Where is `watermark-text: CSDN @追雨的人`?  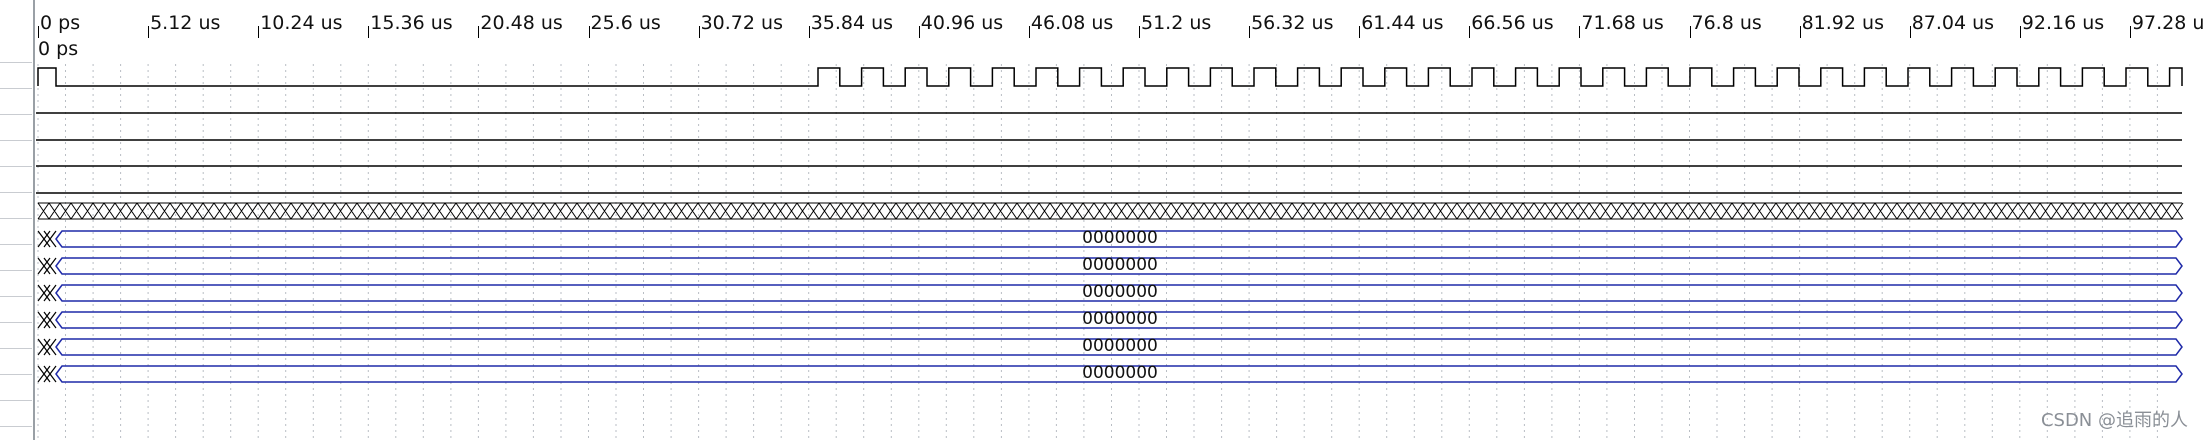 watermark-text: CSDN @追雨的人 is located at coordinates (2114, 420).